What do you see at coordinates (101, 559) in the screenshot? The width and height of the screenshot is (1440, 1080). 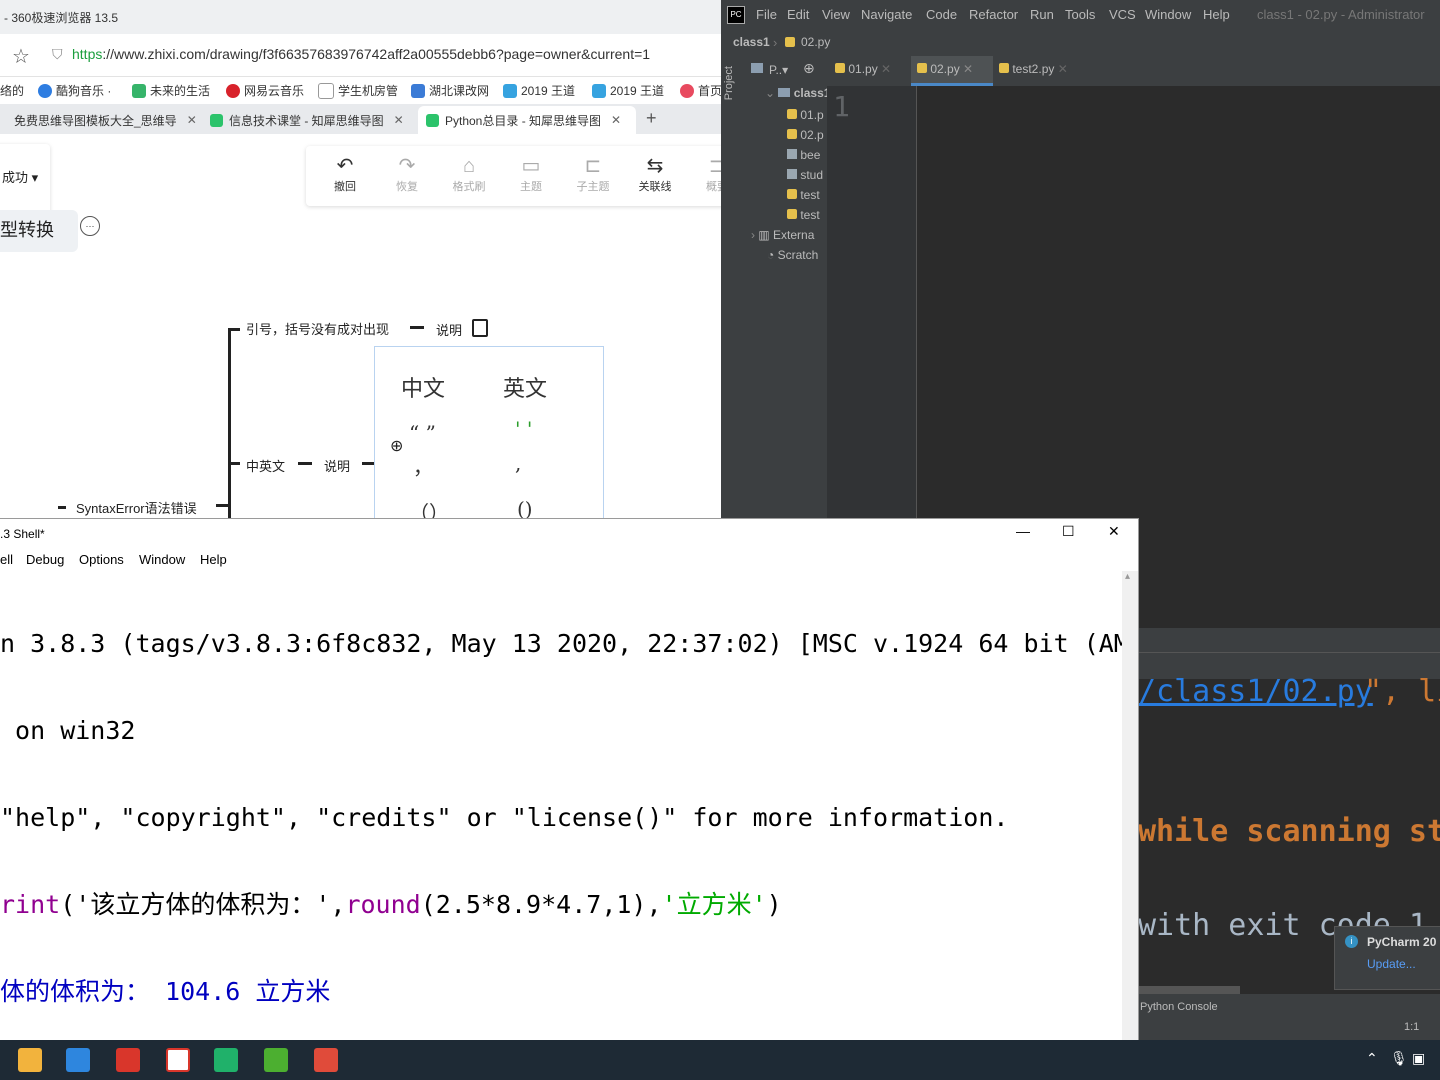 I see `menu-options: Options` at bounding box center [101, 559].